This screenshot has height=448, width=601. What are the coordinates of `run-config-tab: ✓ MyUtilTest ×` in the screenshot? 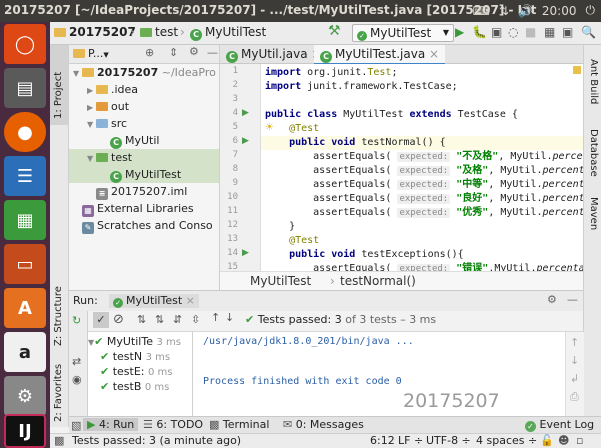 It's located at (154, 301).